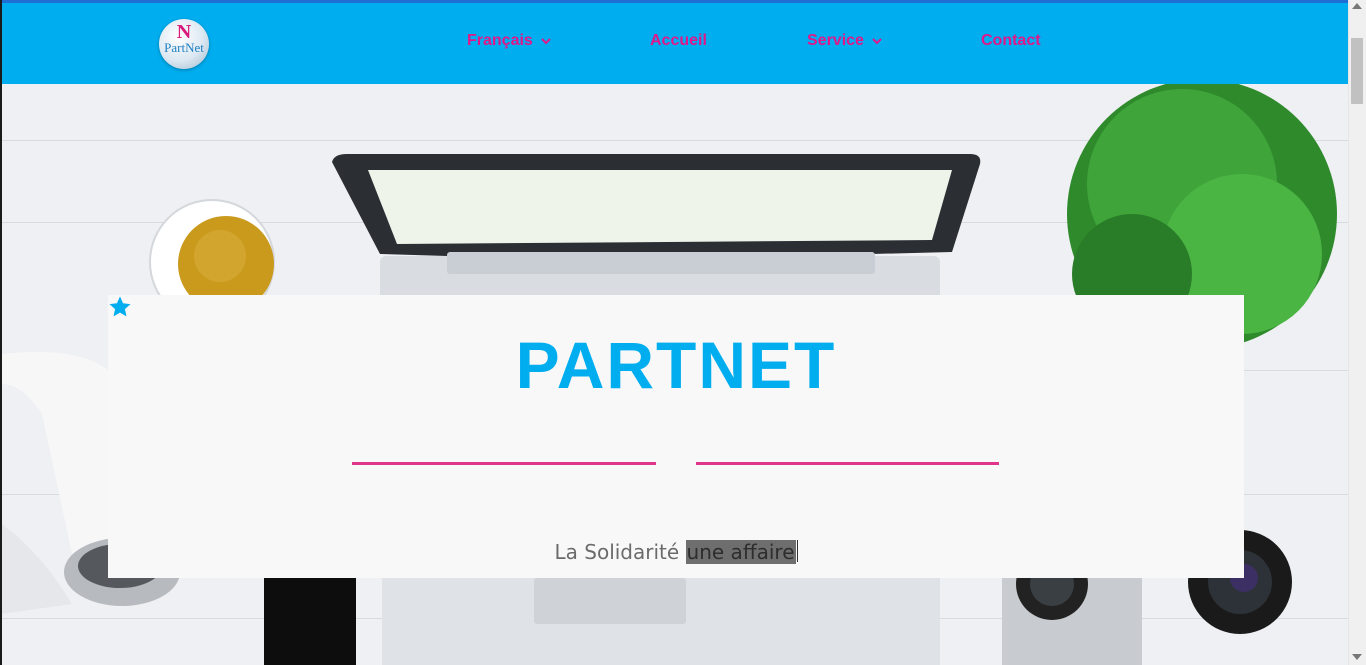  I want to click on window-left-border, so click(1, 332).